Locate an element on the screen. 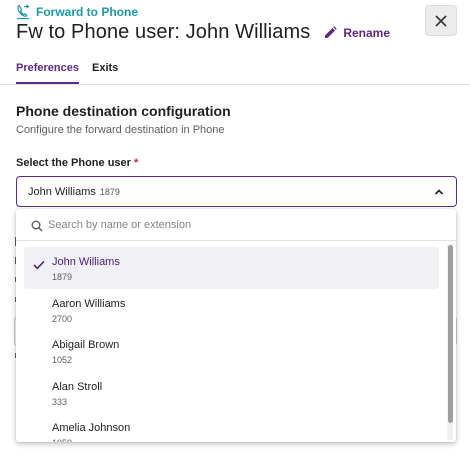  page-title: Fw to Phone user: John Williams is located at coordinates (163, 32).